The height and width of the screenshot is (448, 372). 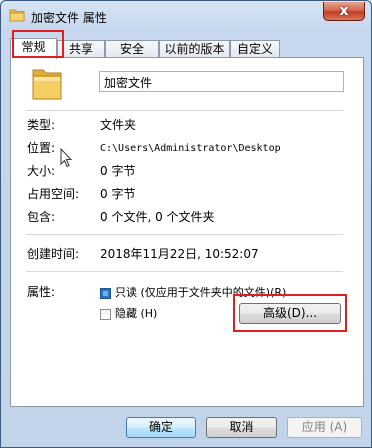 What do you see at coordinates (136, 314) in the screenshot?
I see `hidden-label: 隐藏 (H)` at bounding box center [136, 314].